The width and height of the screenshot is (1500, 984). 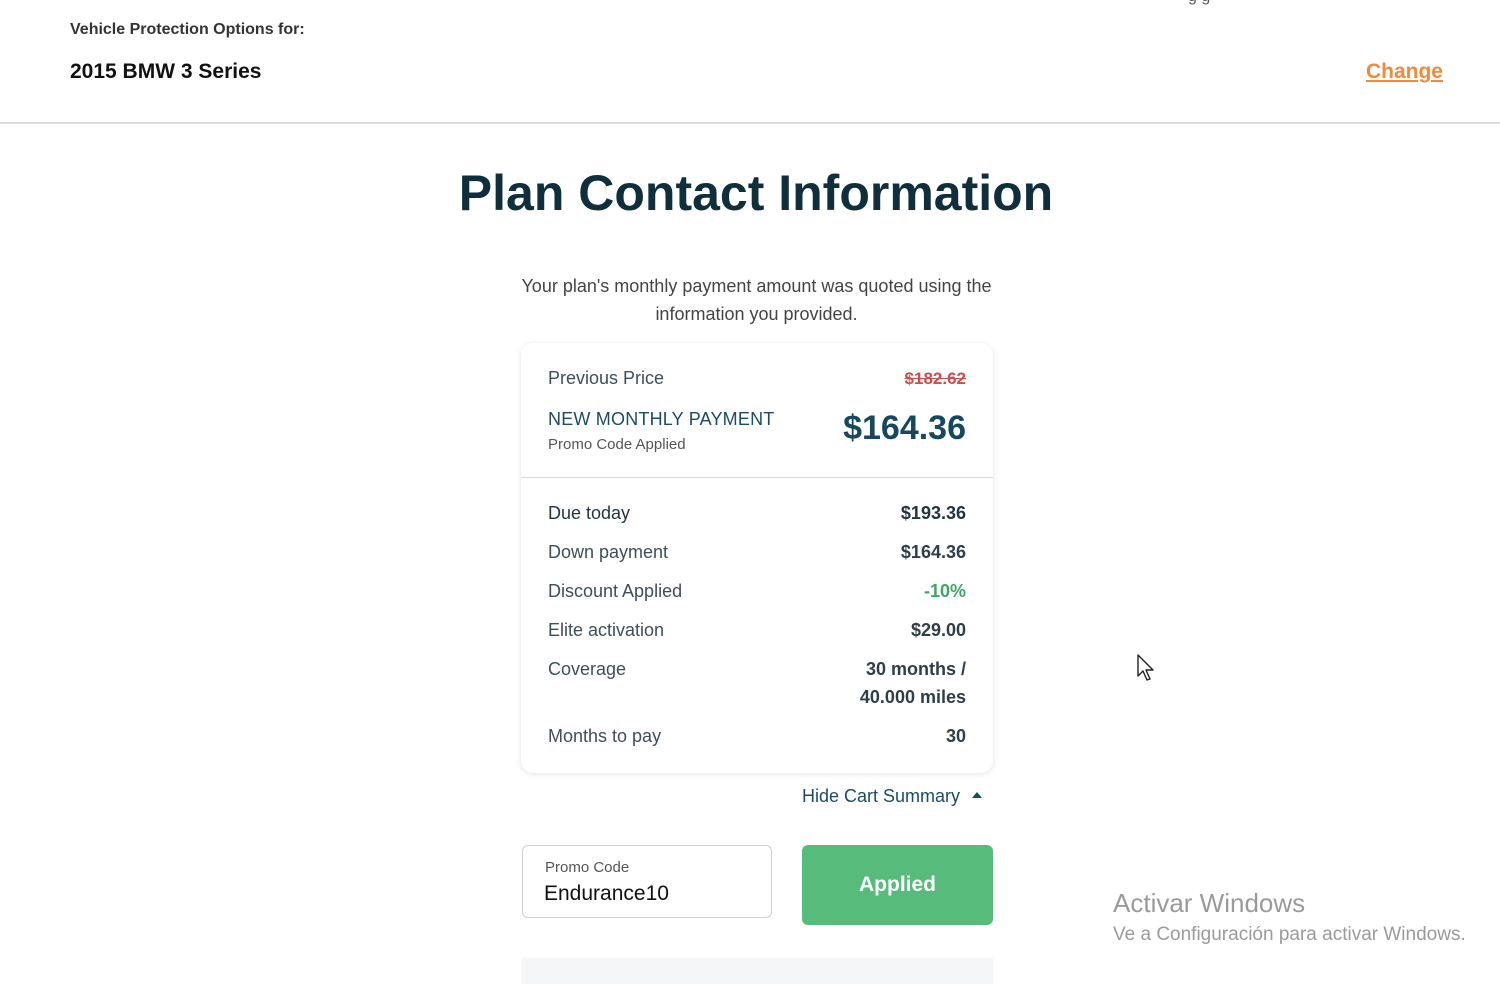 What do you see at coordinates (589, 513) in the screenshot?
I see `due-today-label: Due today` at bounding box center [589, 513].